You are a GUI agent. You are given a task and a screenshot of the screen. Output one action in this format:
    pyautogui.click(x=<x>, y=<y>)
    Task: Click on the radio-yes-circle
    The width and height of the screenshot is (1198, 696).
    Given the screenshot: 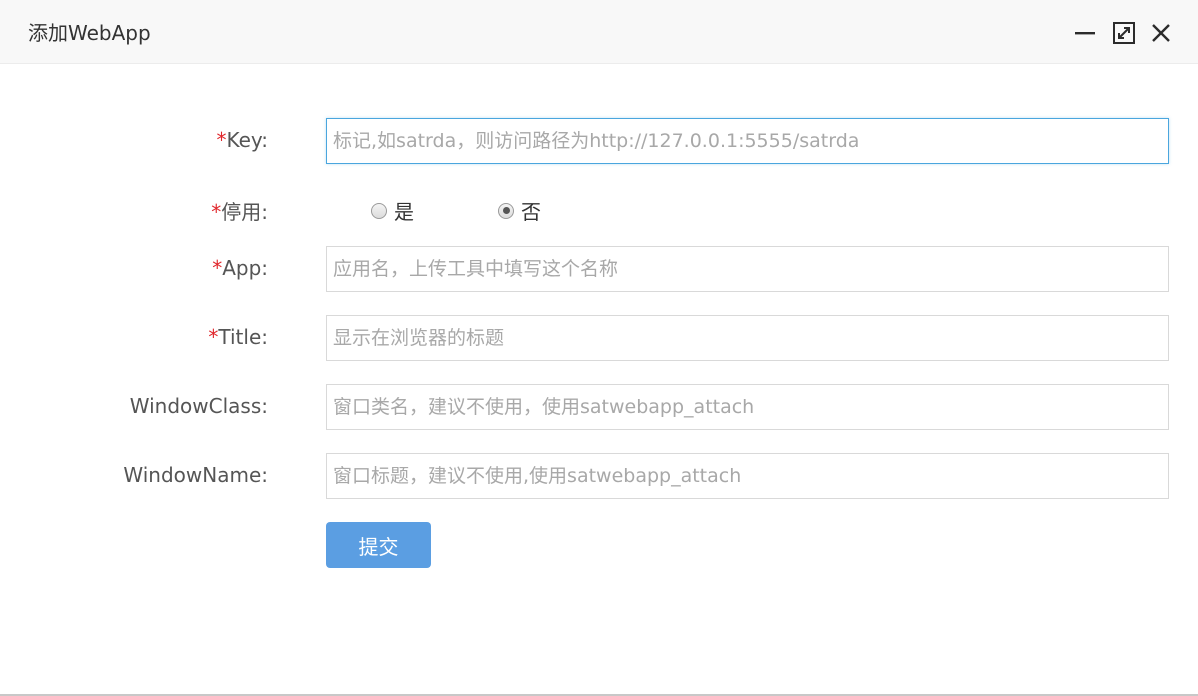 What is the action you would take?
    pyautogui.click(x=379, y=210)
    